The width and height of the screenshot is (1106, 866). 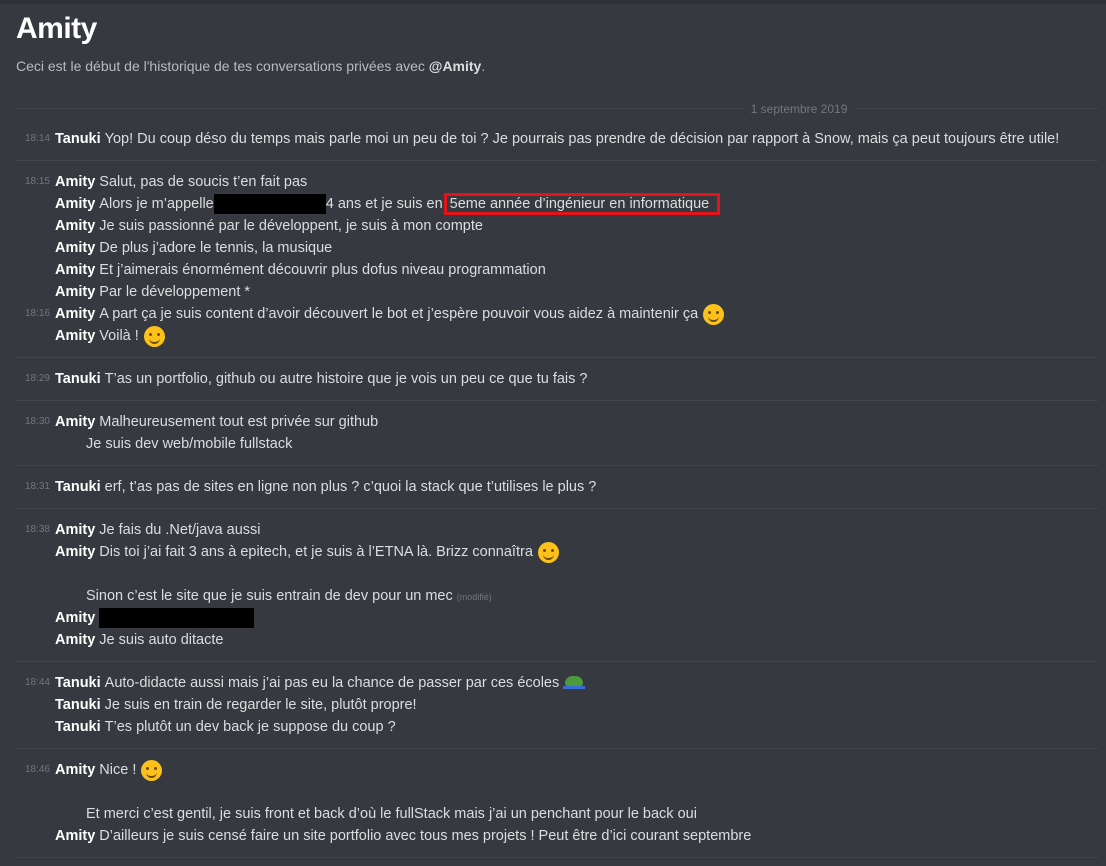 I want to click on message-line: Amity Voilà !, so click(x=557, y=336).